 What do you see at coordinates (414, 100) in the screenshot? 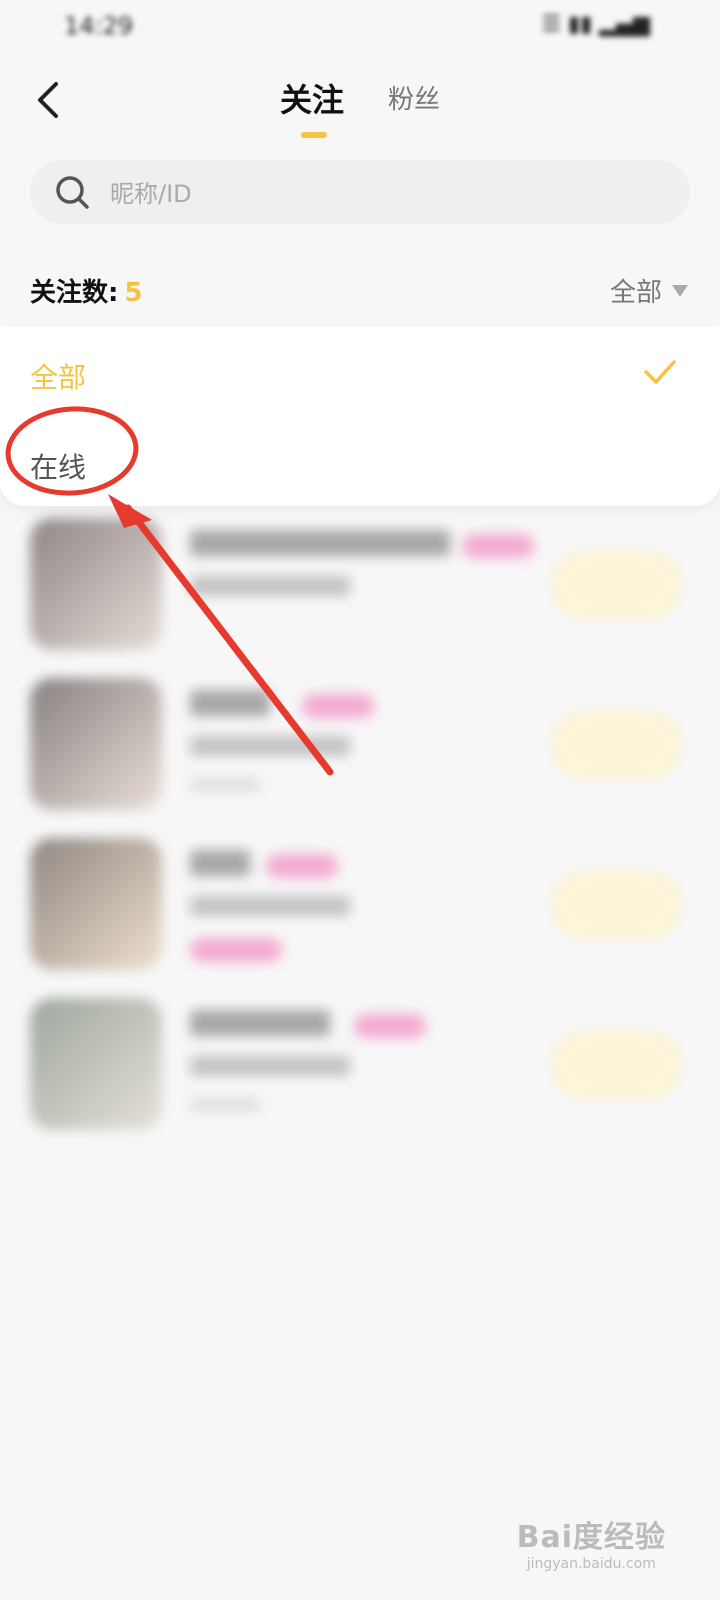
I see `tab-fans: 粉丝` at bounding box center [414, 100].